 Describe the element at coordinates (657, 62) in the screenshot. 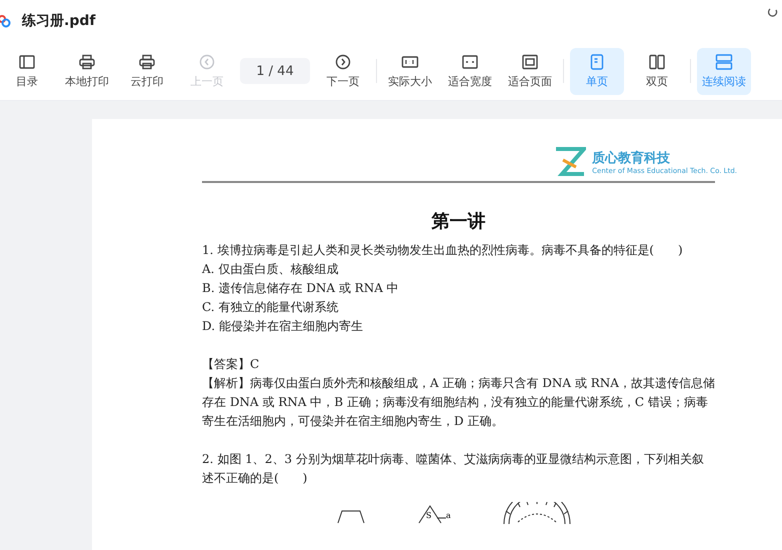

I see `double-page-icon` at that location.